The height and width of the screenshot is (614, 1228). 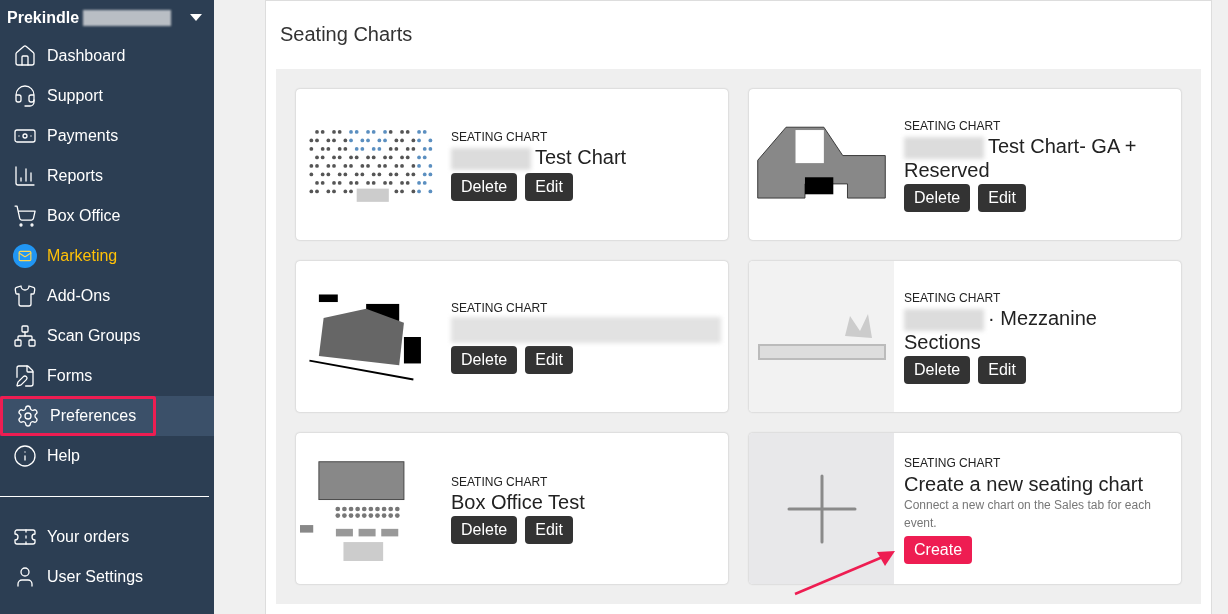 I want to click on info-icon, so click(x=25, y=456).